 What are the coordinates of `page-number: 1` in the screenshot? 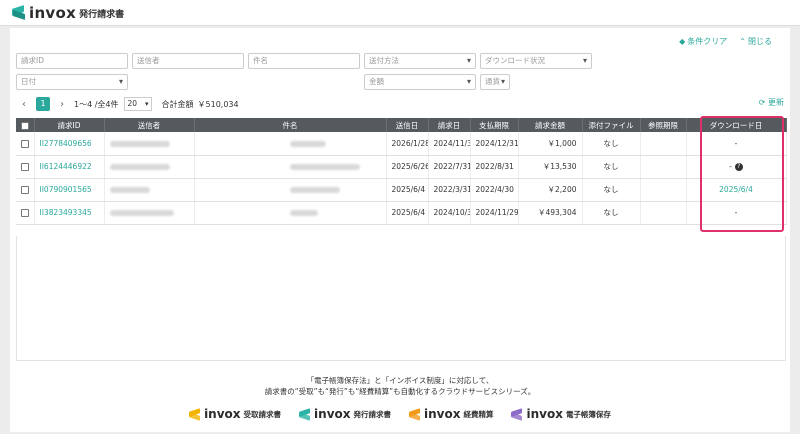 It's located at (43, 104).